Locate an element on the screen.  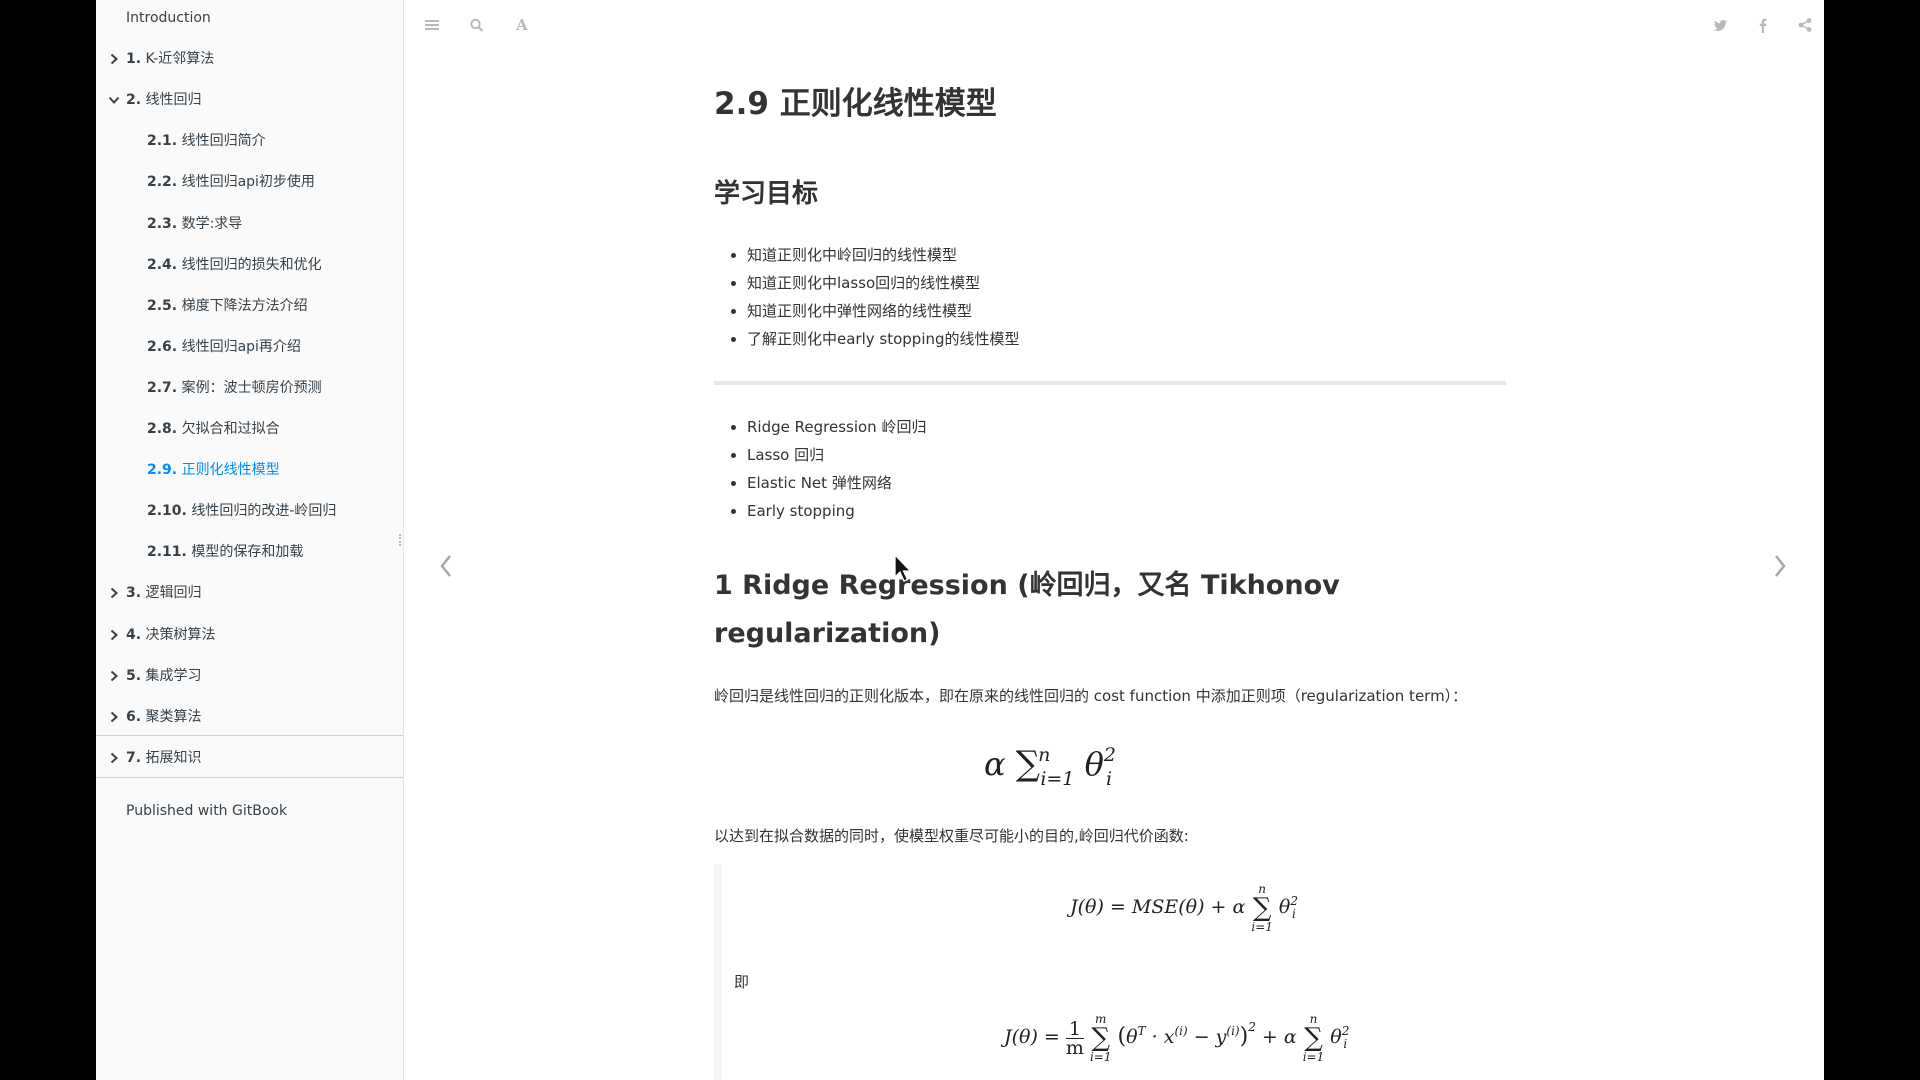
toc-item-3: 3. 逻辑回归 is located at coordinates (156, 593).